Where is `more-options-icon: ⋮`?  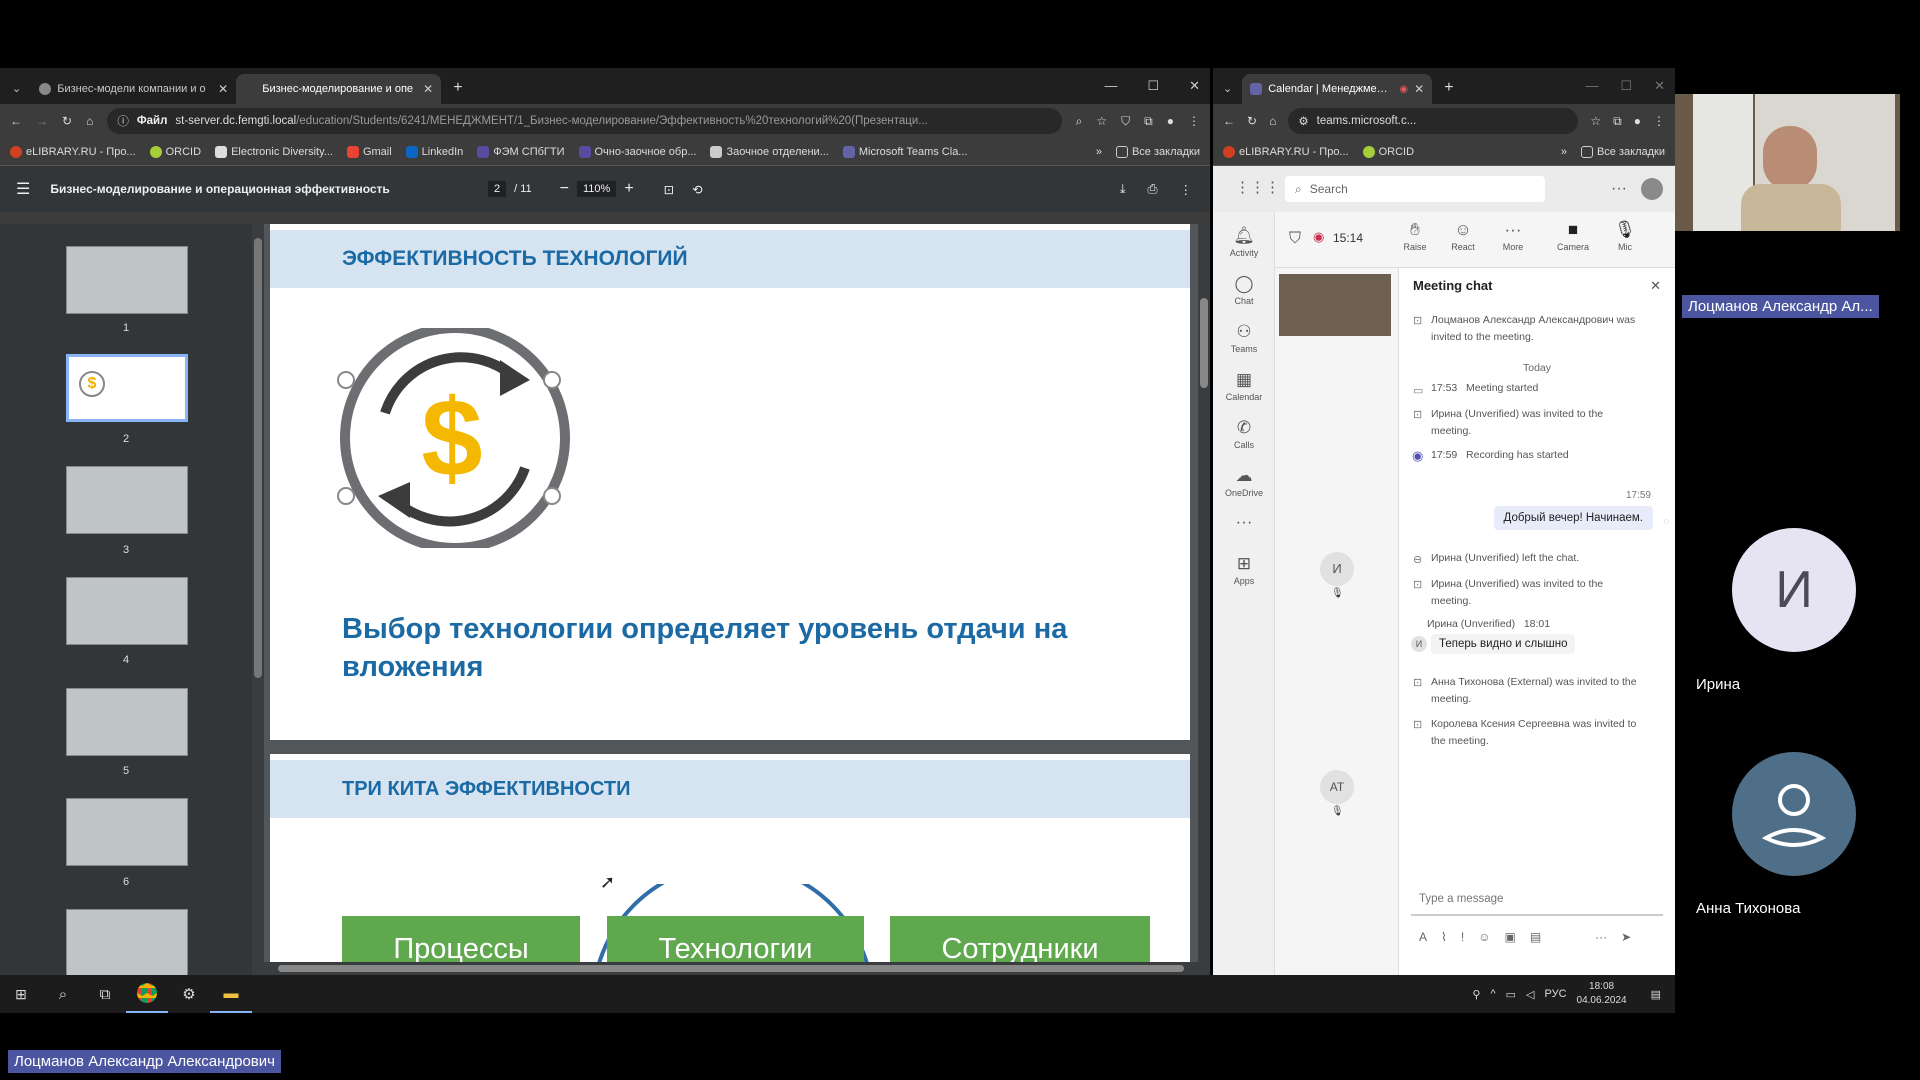 more-options-icon: ⋮ is located at coordinates (1186, 189).